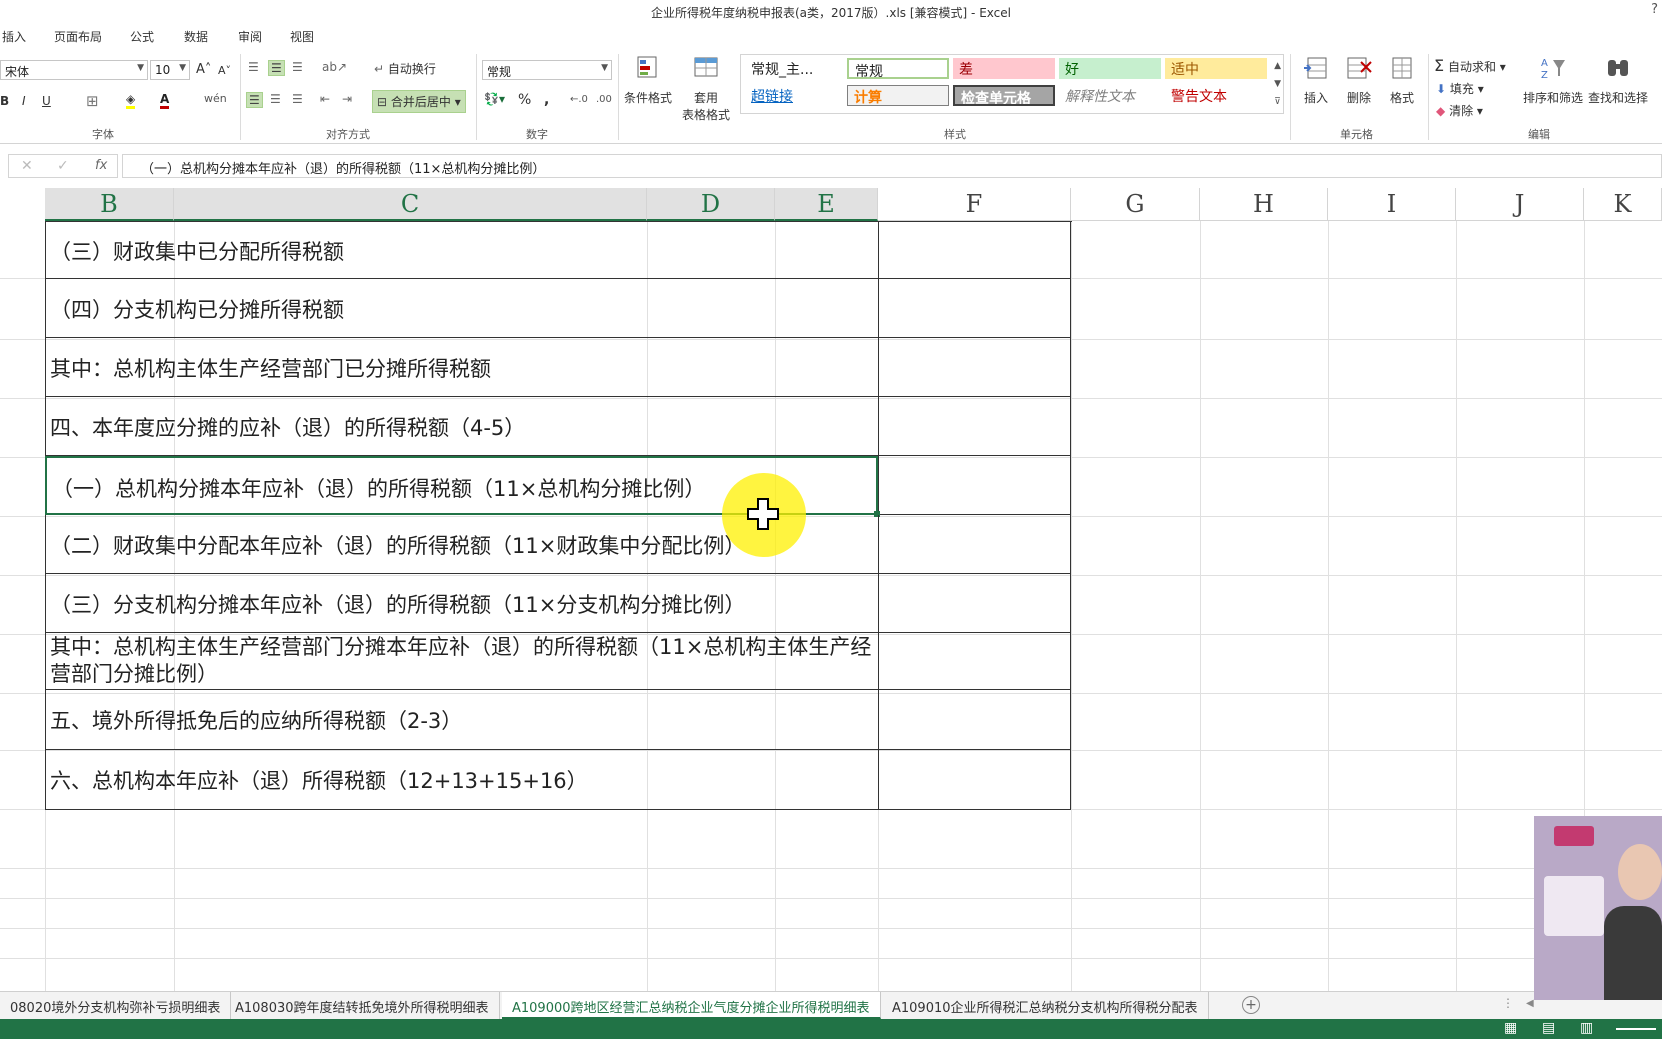  What do you see at coordinates (1470, 65) in the screenshot?
I see `autosum-button: Σ 自动求和 ▾` at bounding box center [1470, 65].